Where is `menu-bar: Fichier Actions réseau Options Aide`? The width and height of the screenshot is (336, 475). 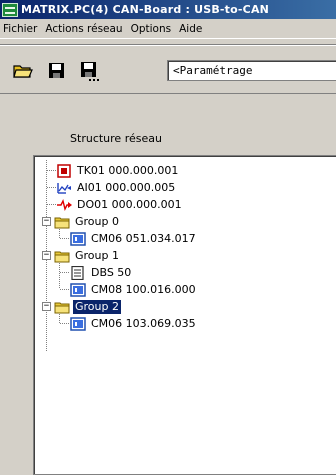 menu-bar: Fichier Actions réseau Options Aide is located at coordinates (168, 29).